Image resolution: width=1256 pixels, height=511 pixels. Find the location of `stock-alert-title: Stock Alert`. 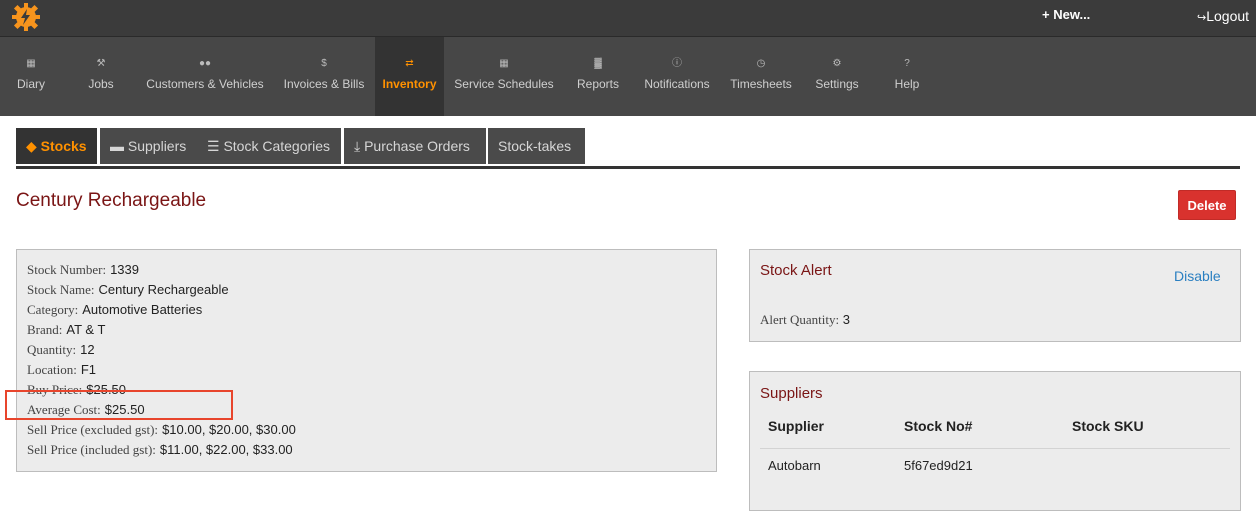

stock-alert-title: Stock Alert is located at coordinates (796, 270).